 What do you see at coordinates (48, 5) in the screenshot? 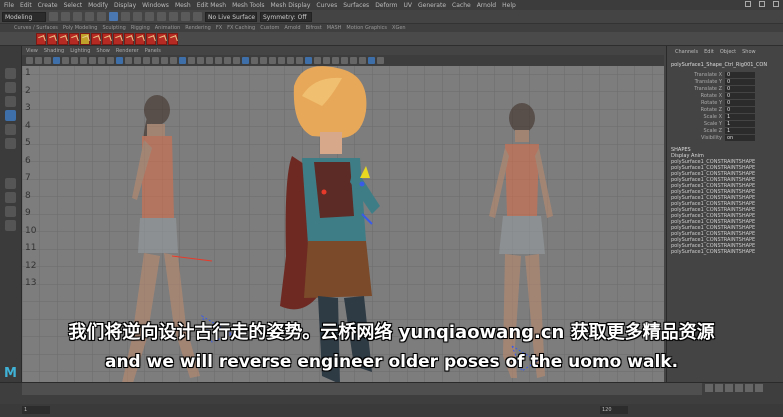
I see `menu-item: Create` at bounding box center [48, 5].